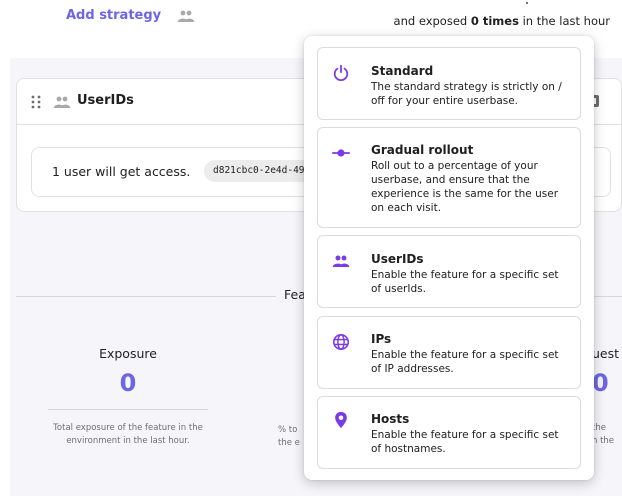 The height and width of the screenshot is (496, 622). Describe the element at coordinates (341, 73) in the screenshot. I see `power-icon` at that location.